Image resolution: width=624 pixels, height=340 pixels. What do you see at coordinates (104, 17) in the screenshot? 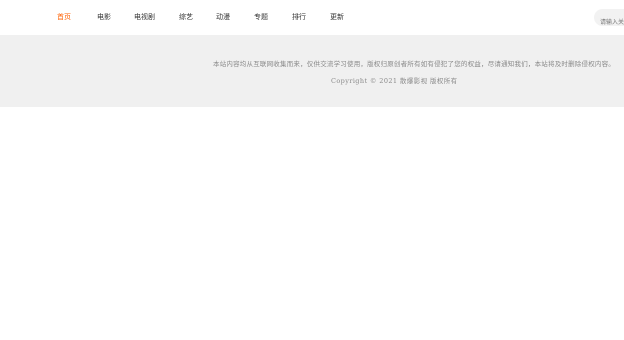
I see `nav-item-movies: 电影` at bounding box center [104, 17].